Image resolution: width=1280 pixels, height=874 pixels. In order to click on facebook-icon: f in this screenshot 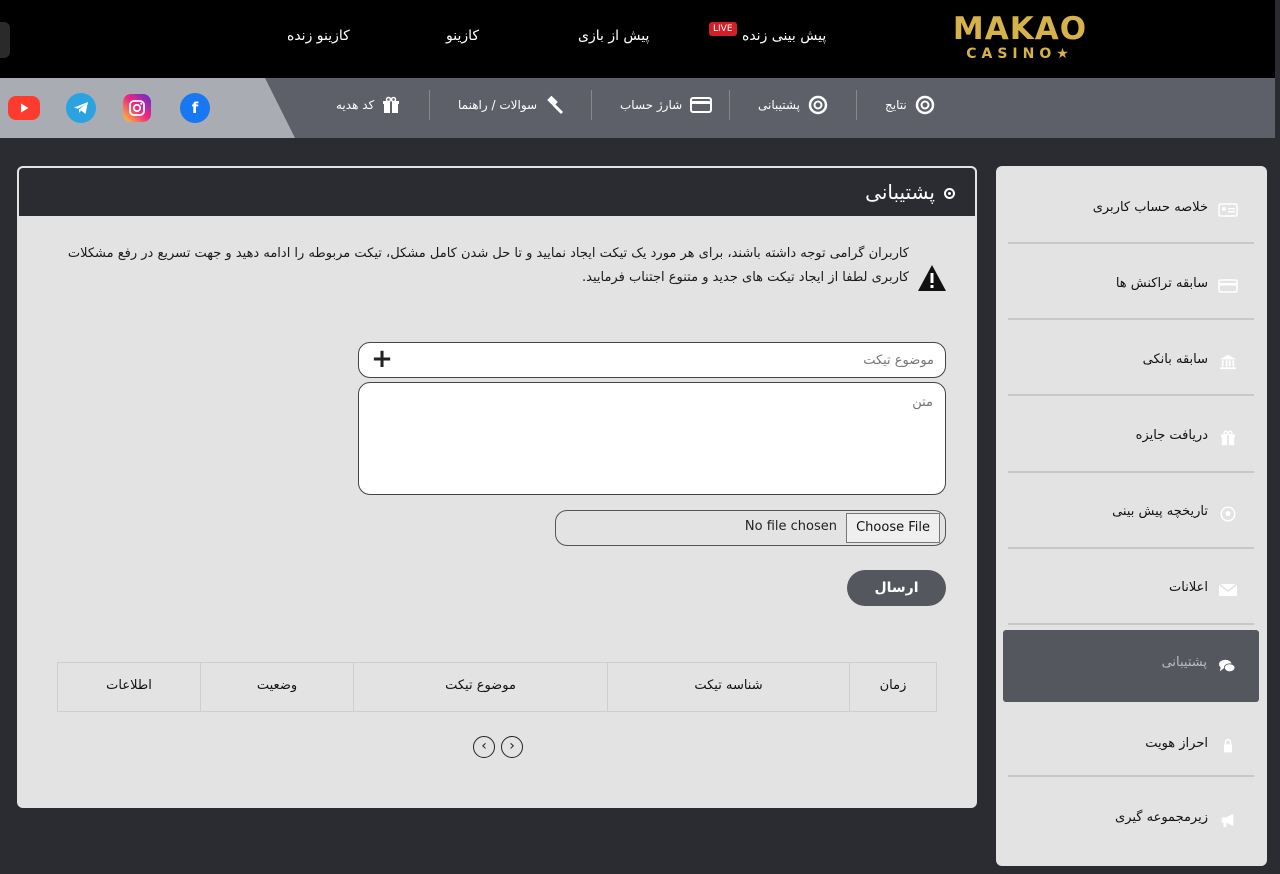, I will do `click(195, 108)`.